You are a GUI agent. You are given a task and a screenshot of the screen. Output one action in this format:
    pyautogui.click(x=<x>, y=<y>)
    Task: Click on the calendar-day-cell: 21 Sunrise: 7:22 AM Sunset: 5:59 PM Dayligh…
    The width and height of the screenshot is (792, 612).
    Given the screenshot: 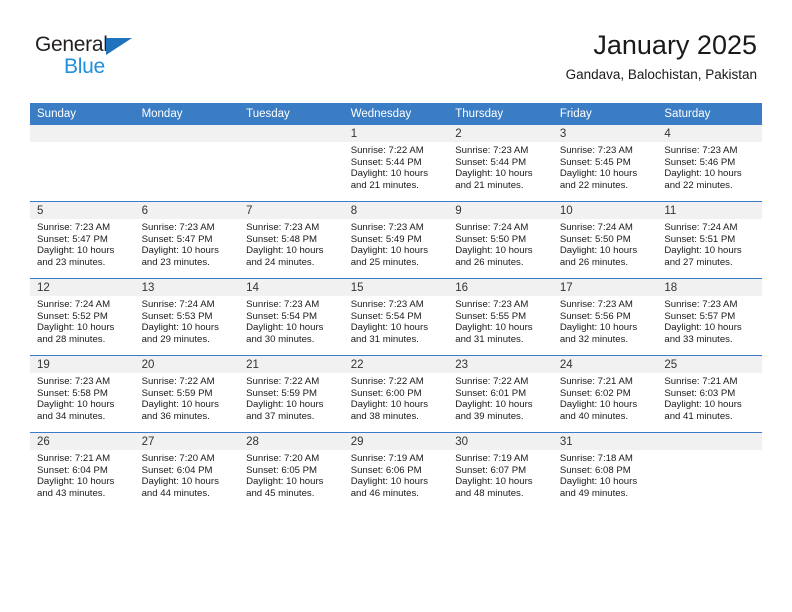 What is the action you would take?
    pyautogui.click(x=291, y=394)
    